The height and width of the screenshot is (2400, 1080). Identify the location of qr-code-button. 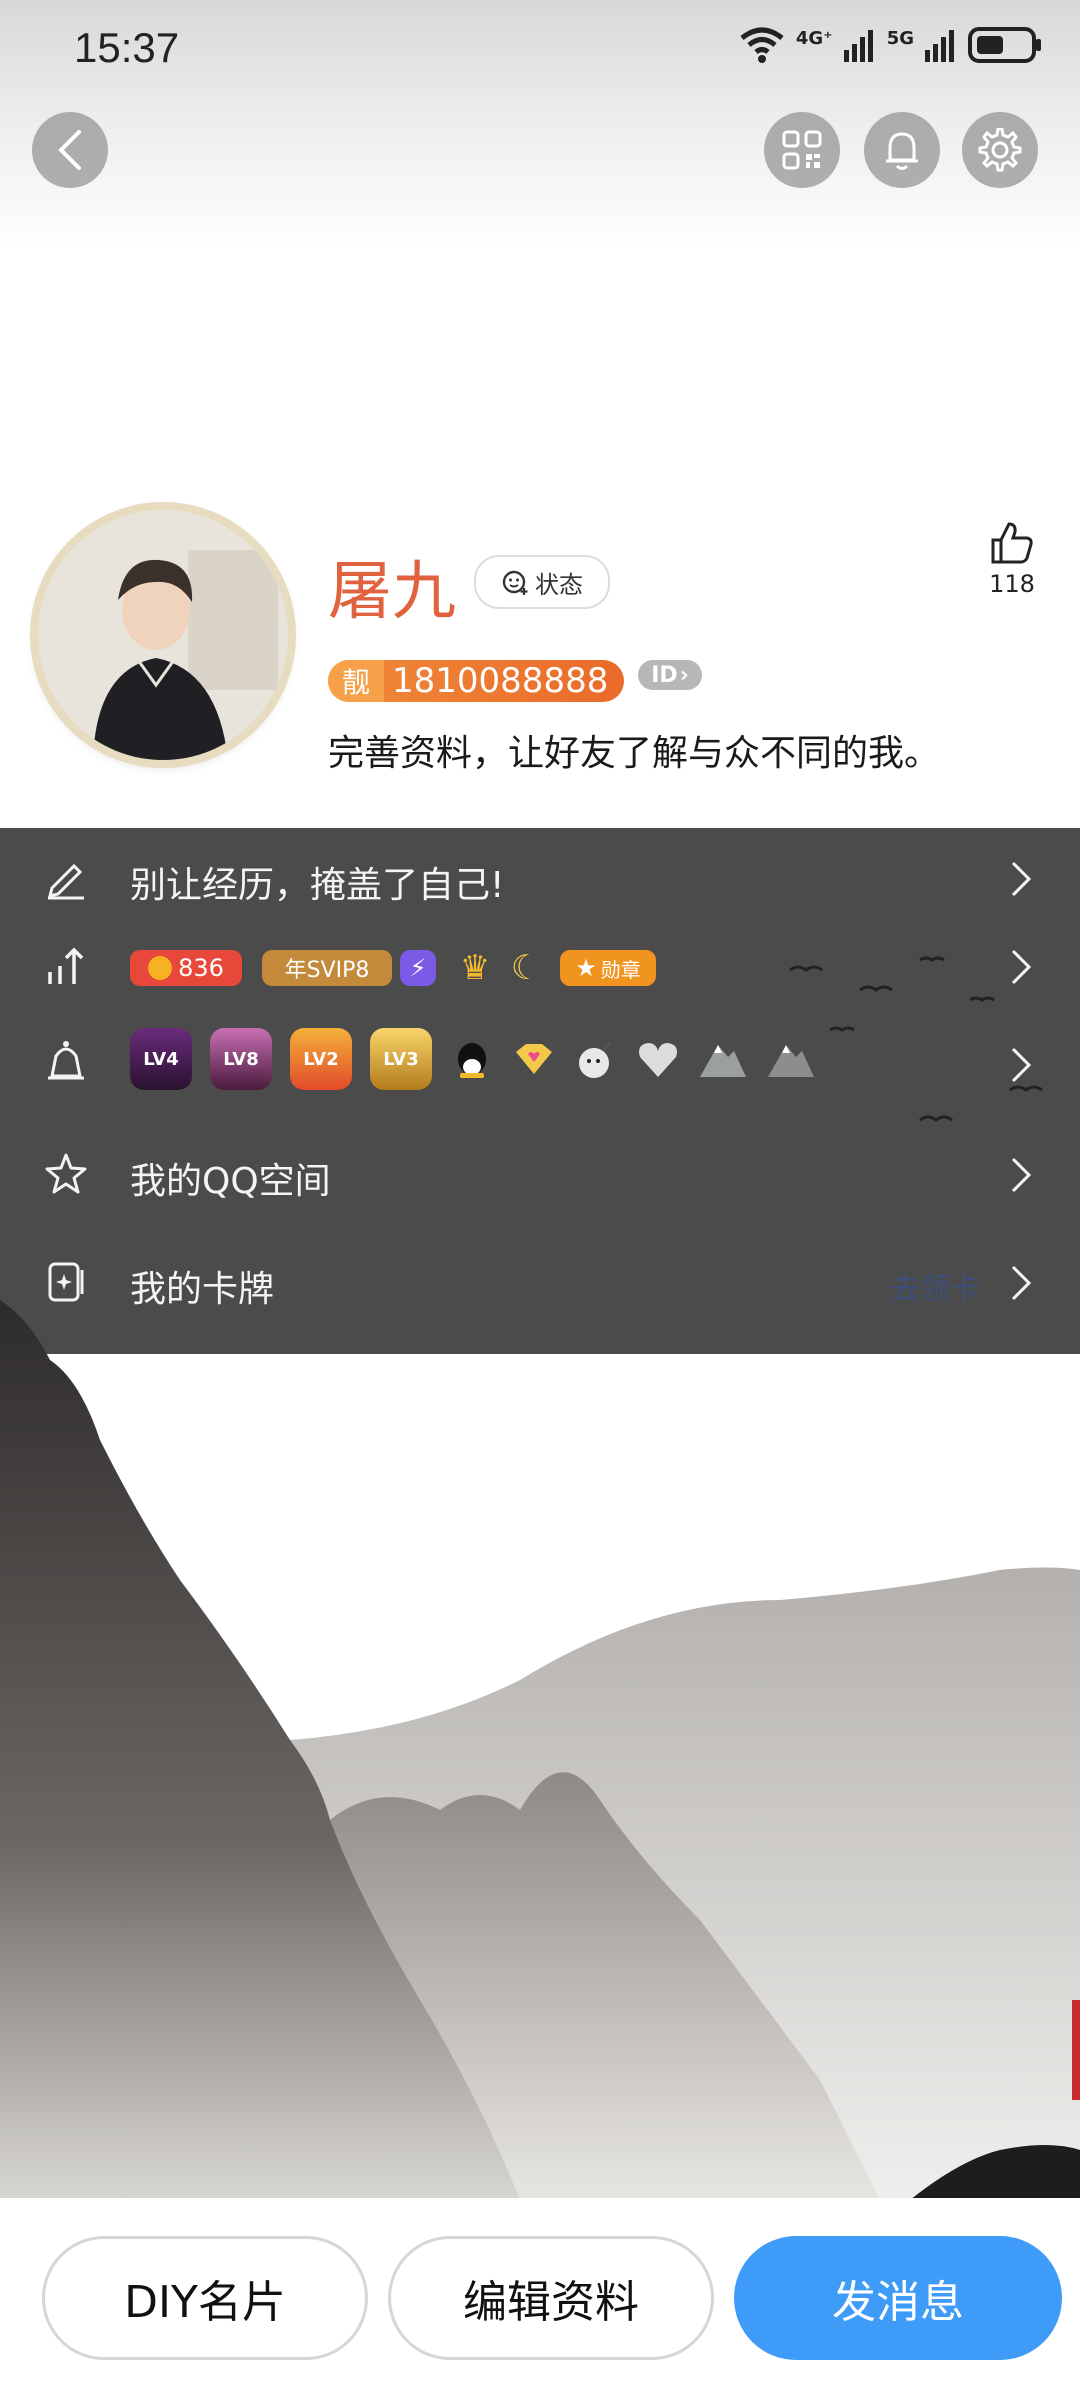
(802, 150).